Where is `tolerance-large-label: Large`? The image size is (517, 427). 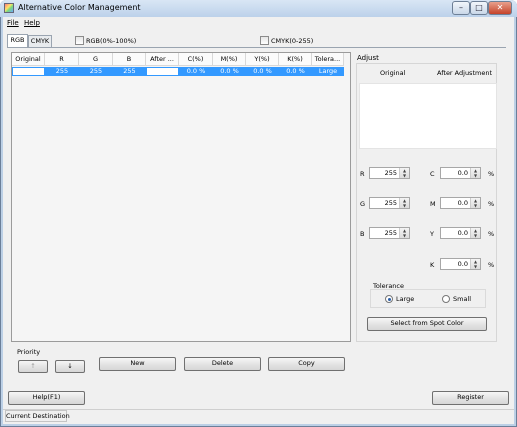 tolerance-large-label: Large is located at coordinates (405, 299).